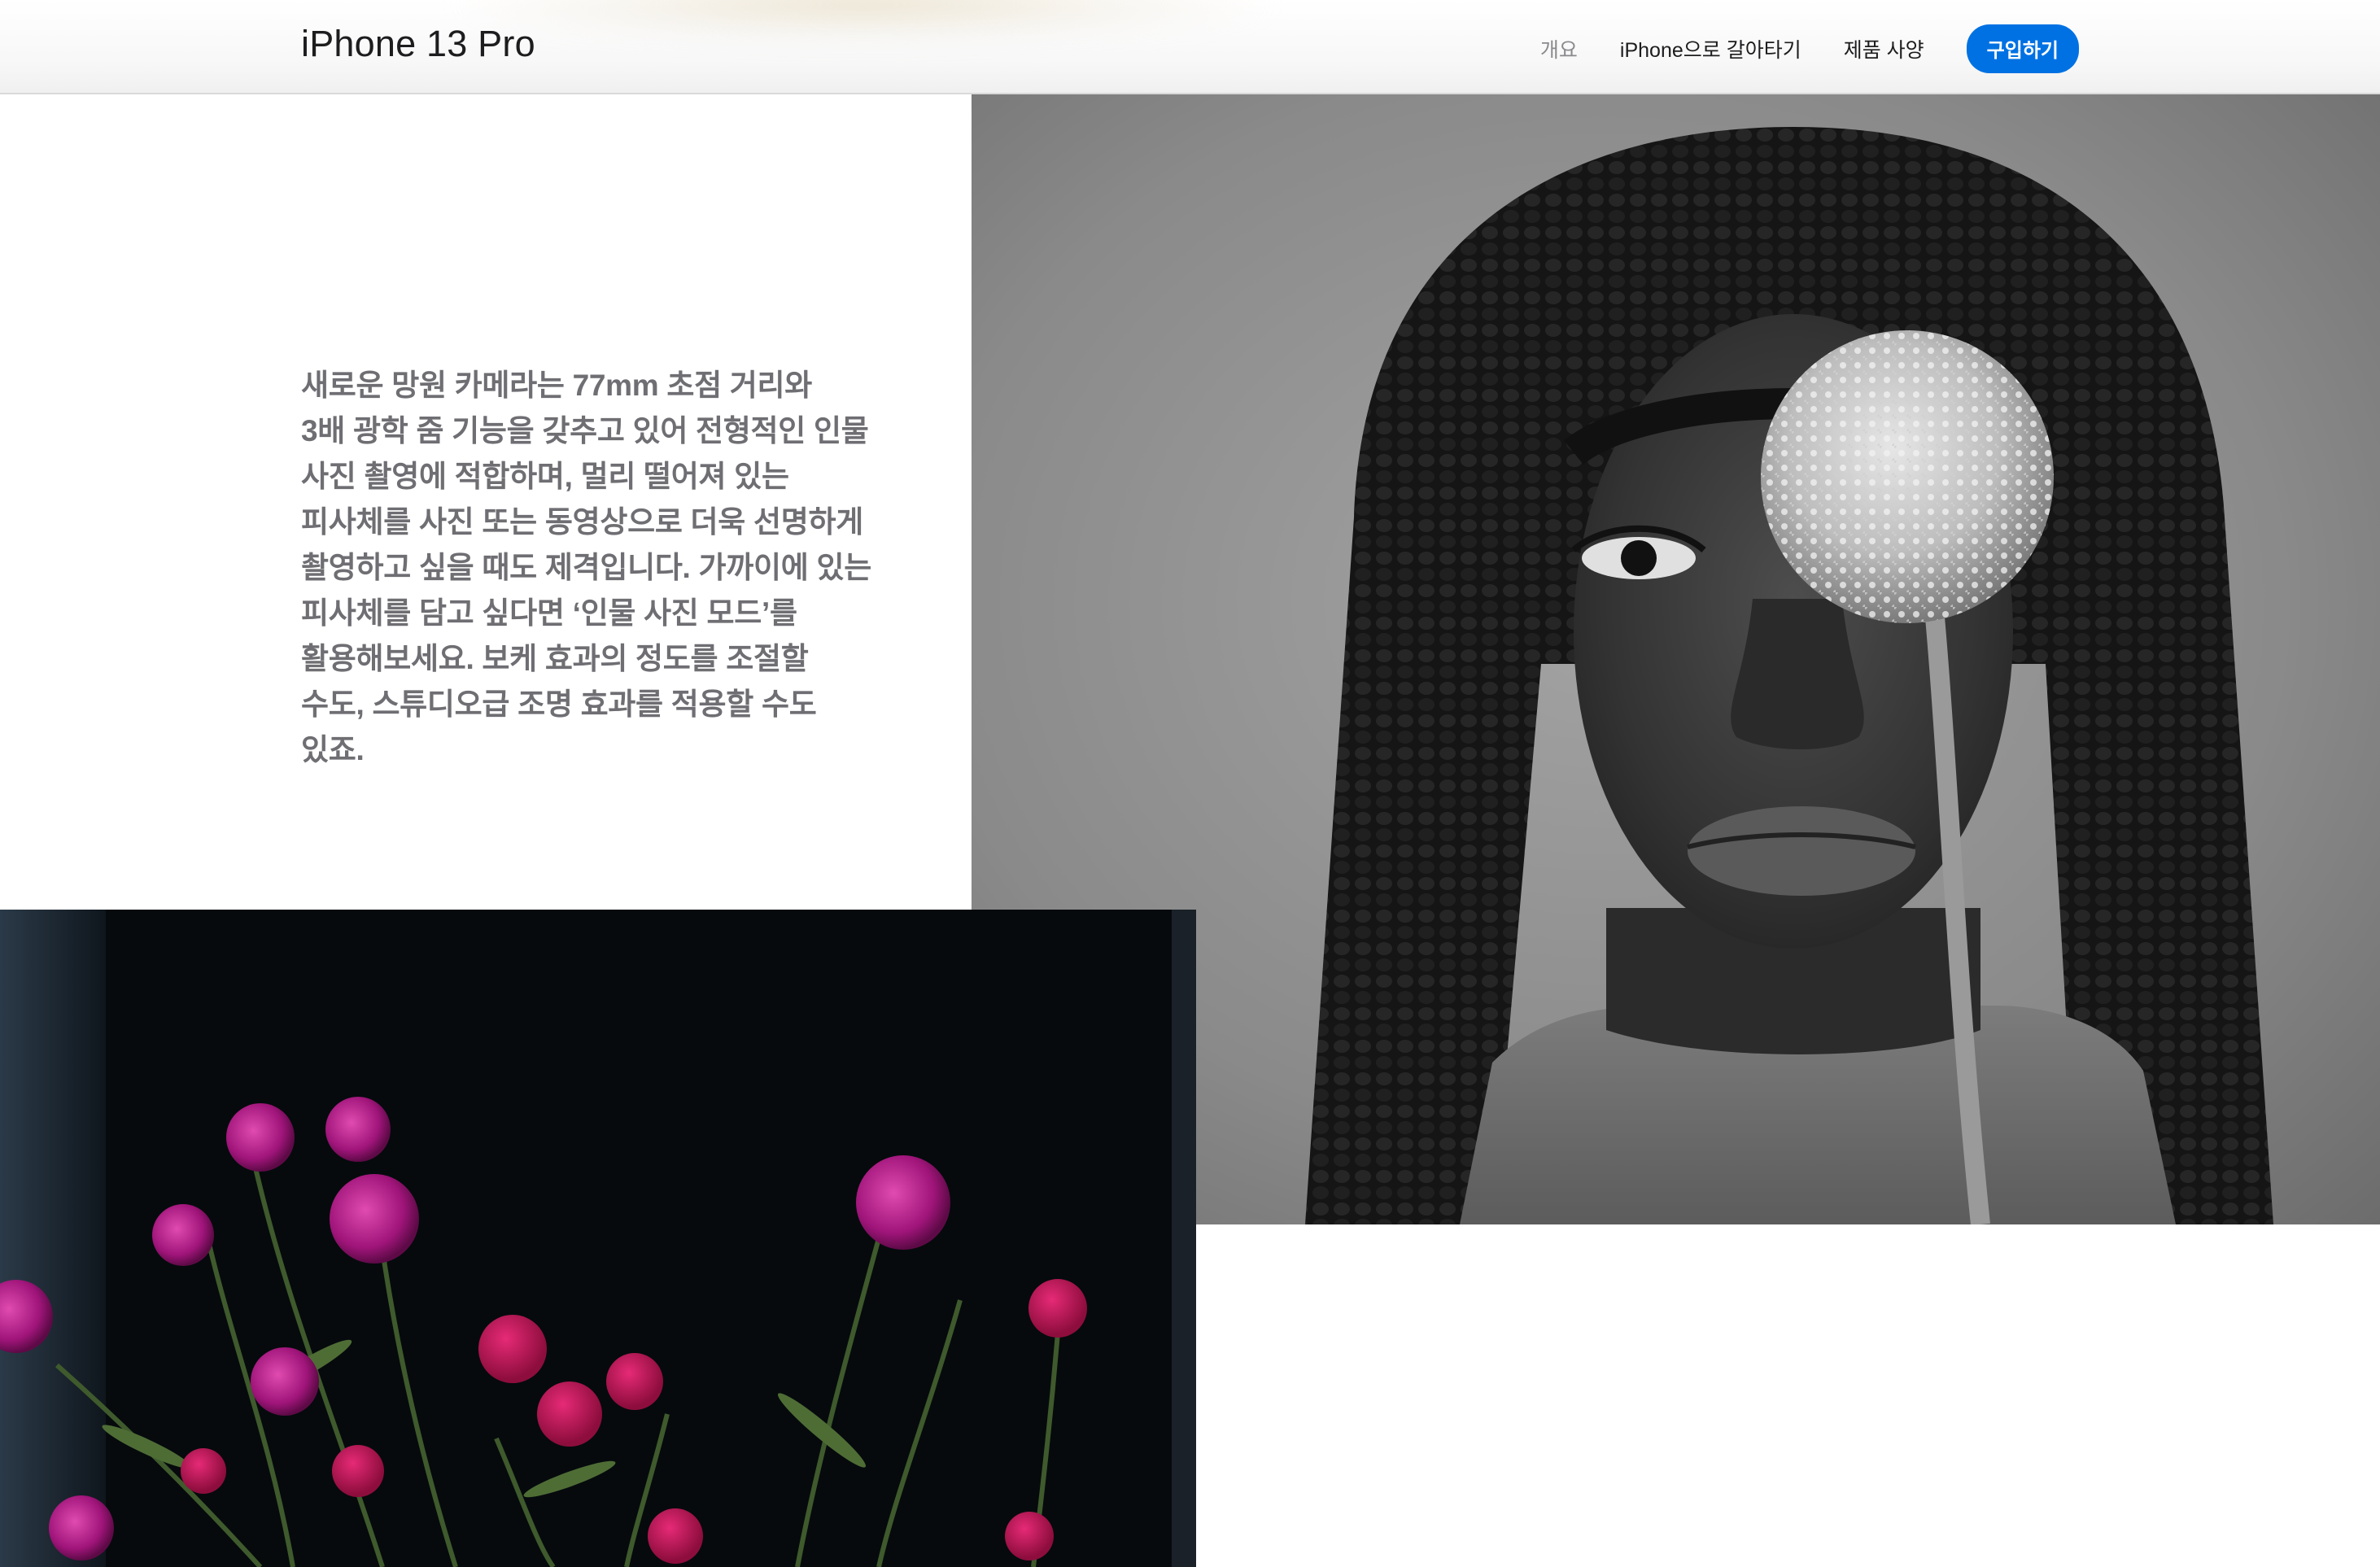 Image resolution: width=2380 pixels, height=1567 pixels. What do you see at coordinates (585, 430) in the screenshot?
I see `description-line: 3배 광학 줌 기능을 갖추고 있어 전형적인 인물` at bounding box center [585, 430].